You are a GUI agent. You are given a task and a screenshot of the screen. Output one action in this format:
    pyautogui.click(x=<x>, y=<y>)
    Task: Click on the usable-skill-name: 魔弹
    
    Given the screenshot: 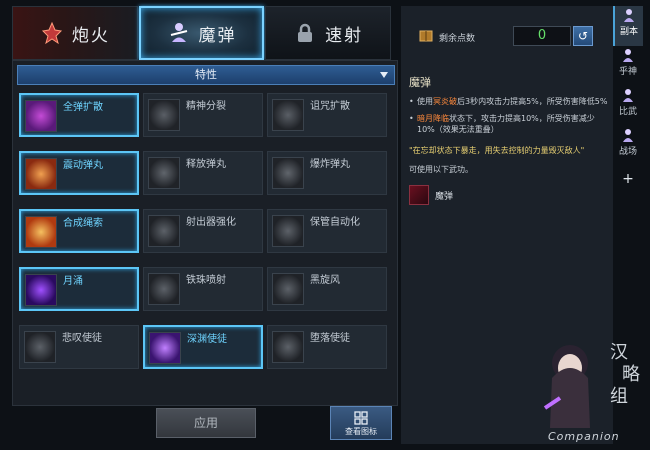 What is the action you would take?
    pyautogui.click(x=444, y=196)
    